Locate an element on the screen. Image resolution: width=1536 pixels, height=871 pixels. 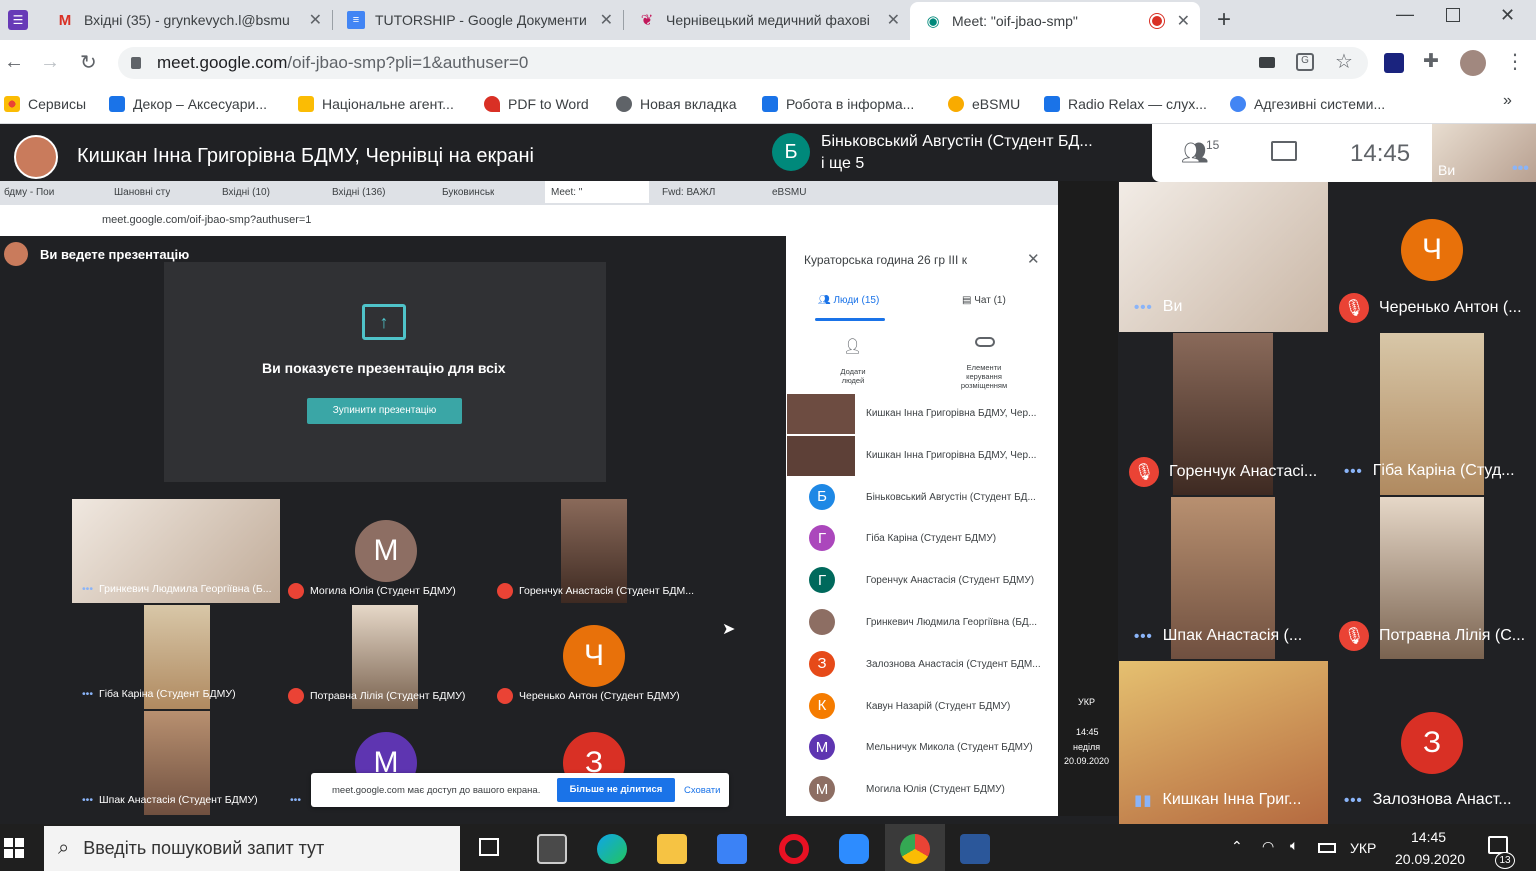
tab-label: Вхідні (35) - grynkevych.l@bsmu is located at coordinates (187, 20).